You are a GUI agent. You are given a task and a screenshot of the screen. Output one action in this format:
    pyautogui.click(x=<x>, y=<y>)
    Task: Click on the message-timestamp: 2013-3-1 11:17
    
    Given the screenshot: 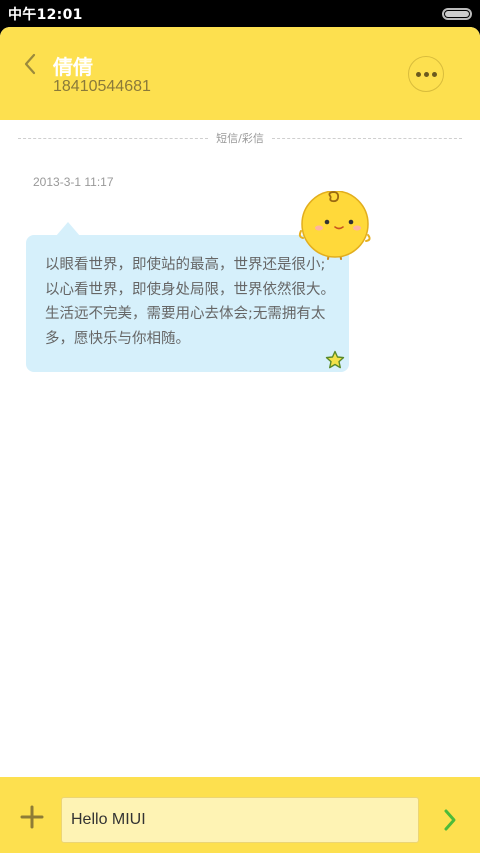 What is the action you would take?
    pyautogui.click(x=73, y=182)
    